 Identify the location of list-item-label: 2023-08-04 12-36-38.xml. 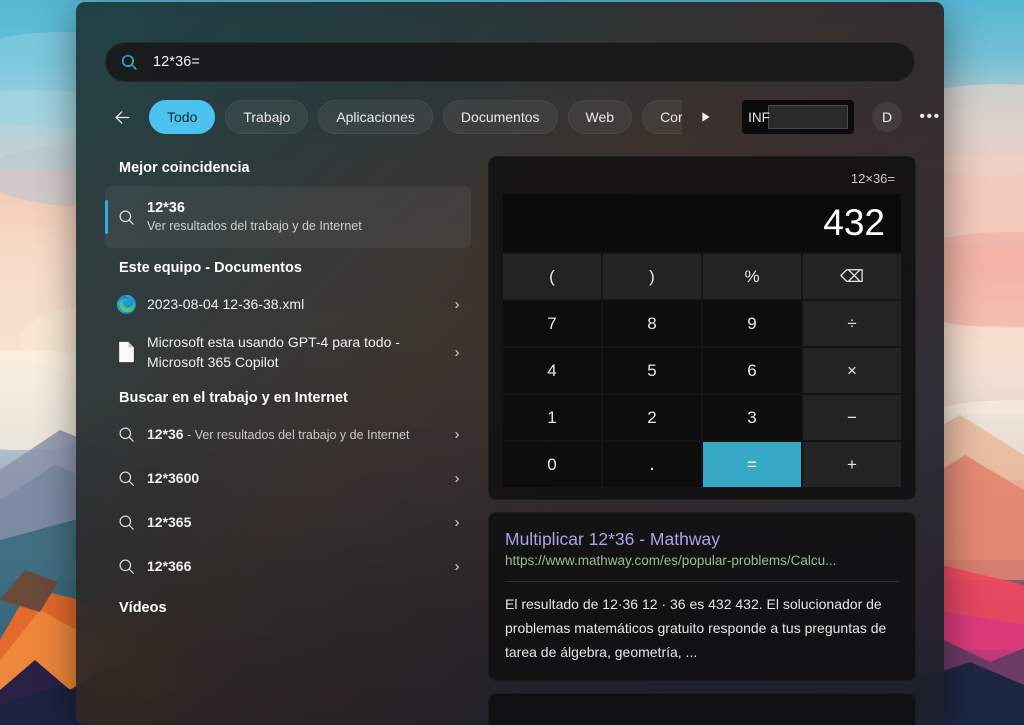
(226, 304).